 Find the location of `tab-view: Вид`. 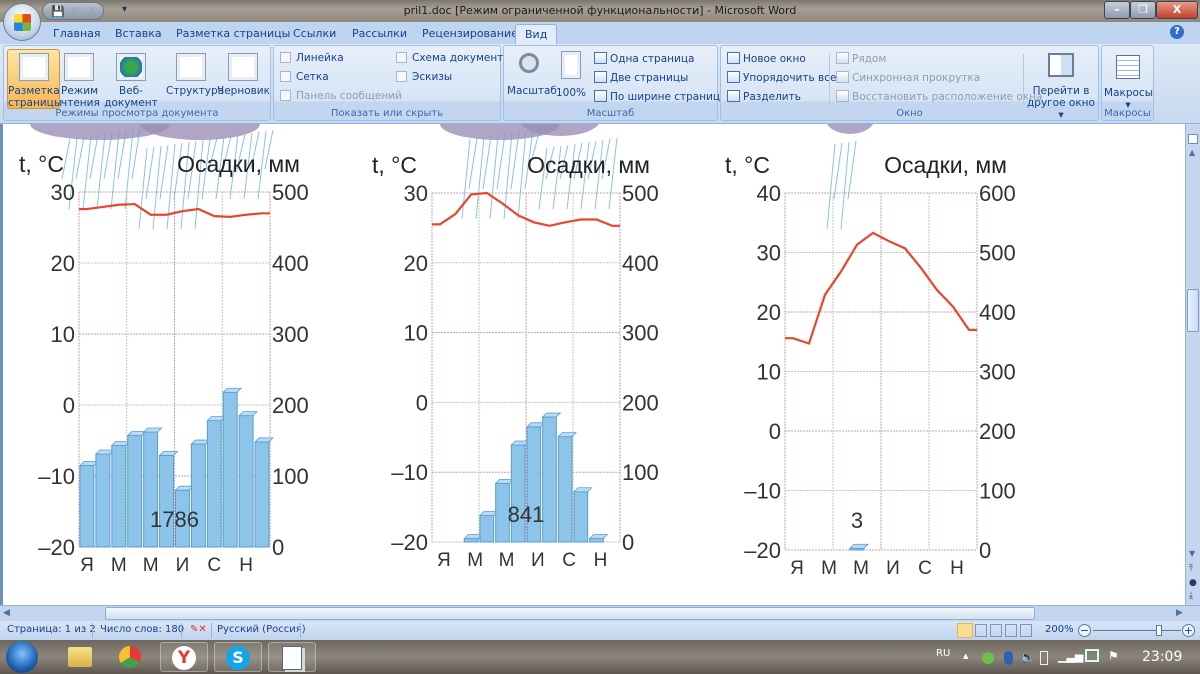

tab-view: Вид is located at coordinates (536, 34).